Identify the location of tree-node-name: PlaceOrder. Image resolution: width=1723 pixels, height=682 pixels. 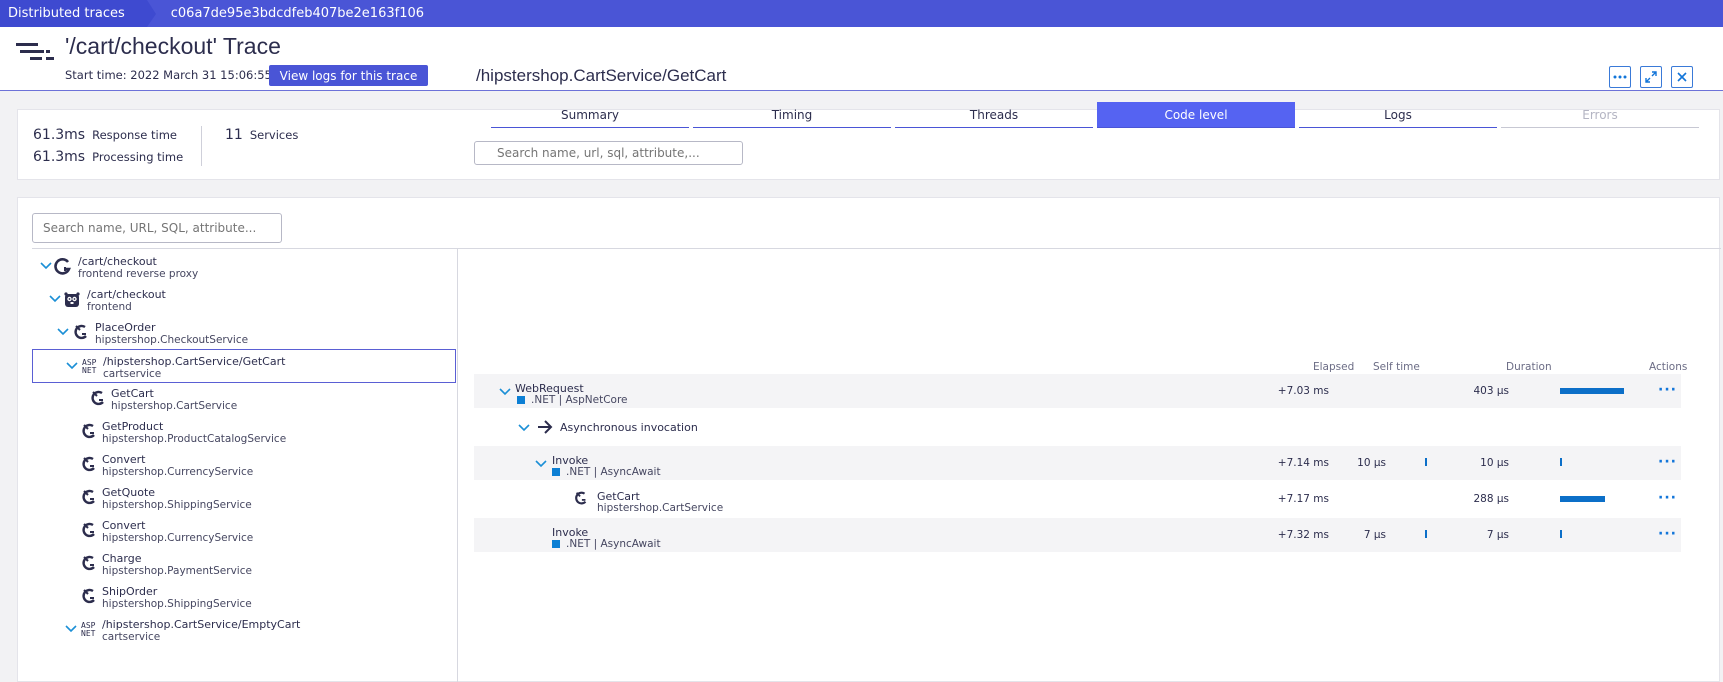
(125, 327).